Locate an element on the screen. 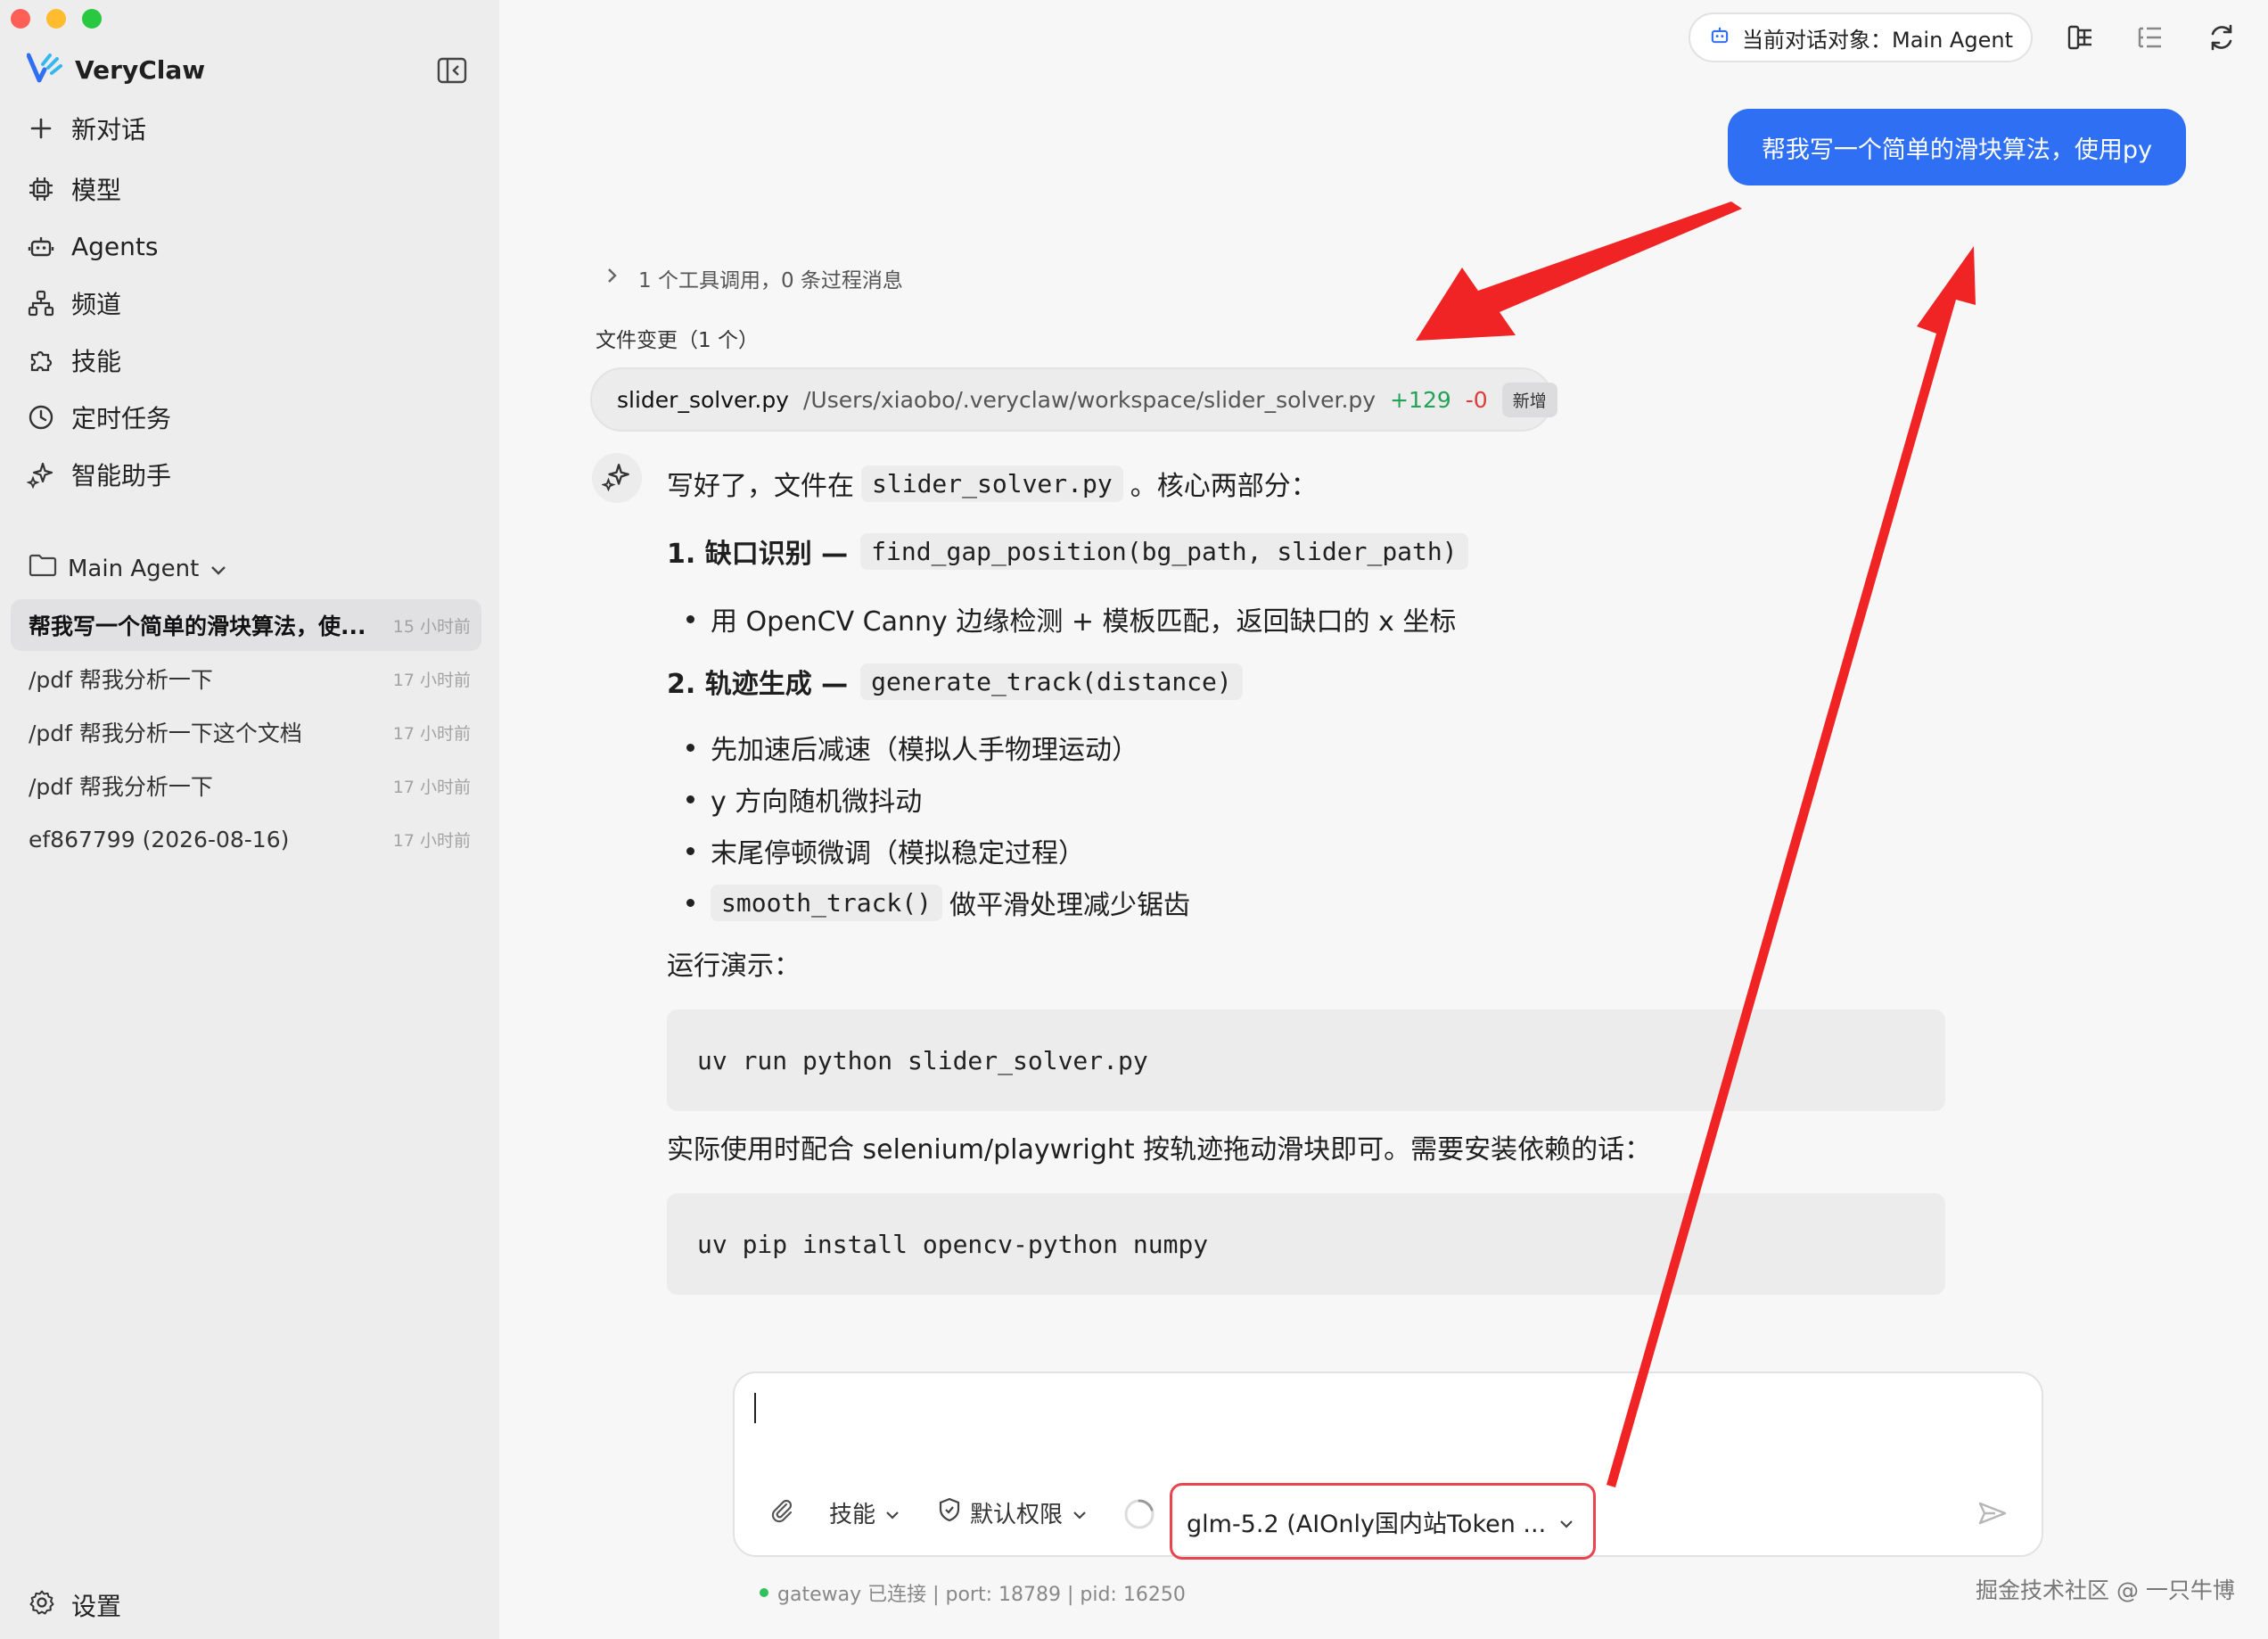 Image resolution: width=2268 pixels, height=1639 pixels. loading-spinner-icon is located at coordinates (1139, 1514).